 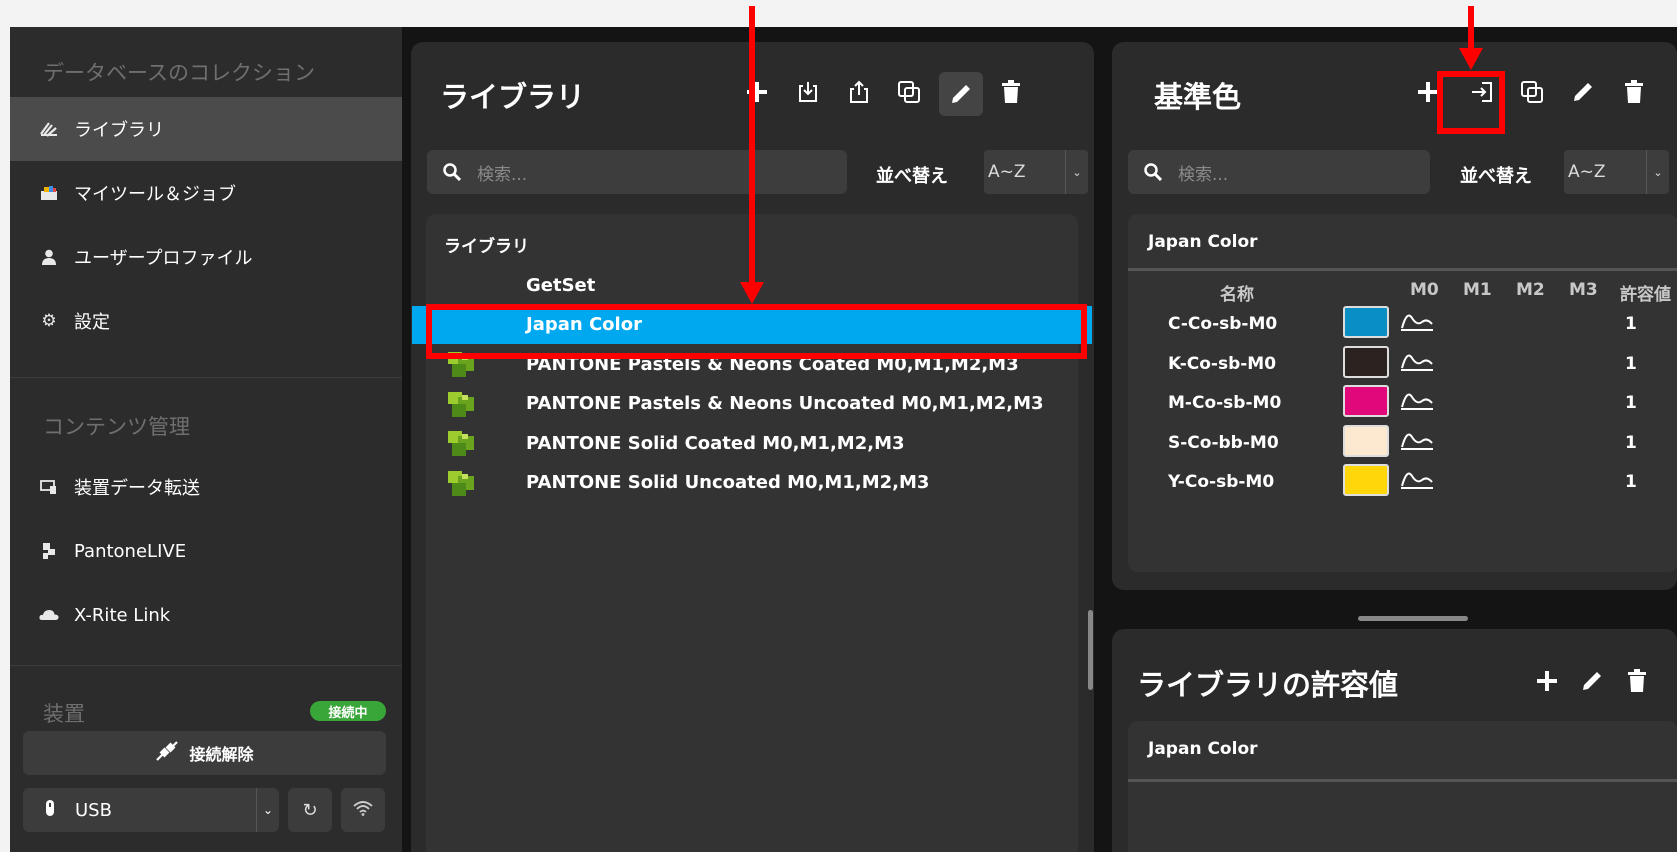 What do you see at coordinates (206, 487) in the screenshot?
I see `sidebar-item-device-transfer: 装置データ転送` at bounding box center [206, 487].